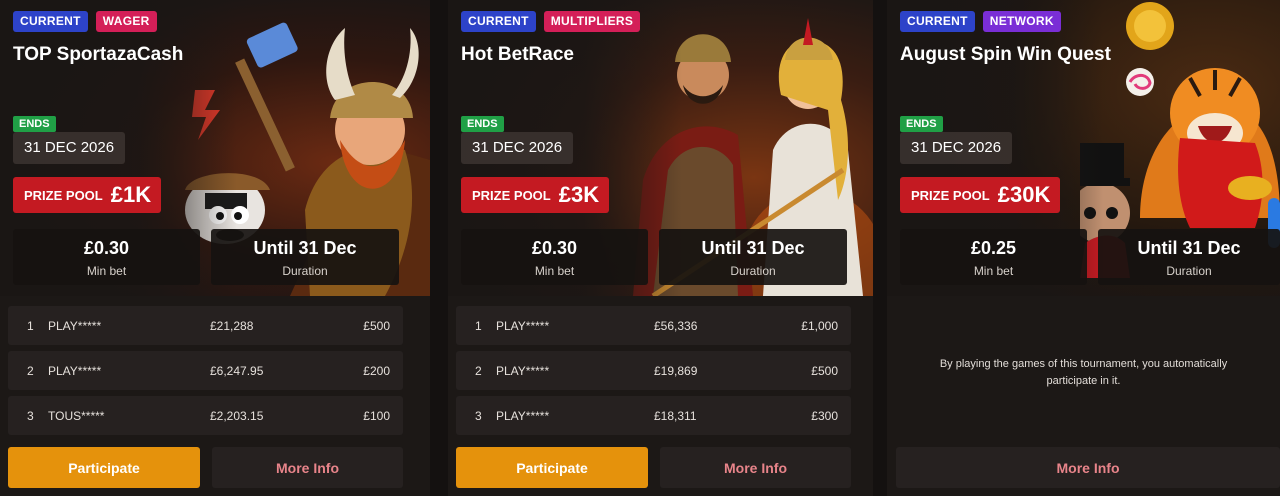  What do you see at coordinates (1005, 54) in the screenshot?
I see `card-title: August Spin Win Quest` at bounding box center [1005, 54].